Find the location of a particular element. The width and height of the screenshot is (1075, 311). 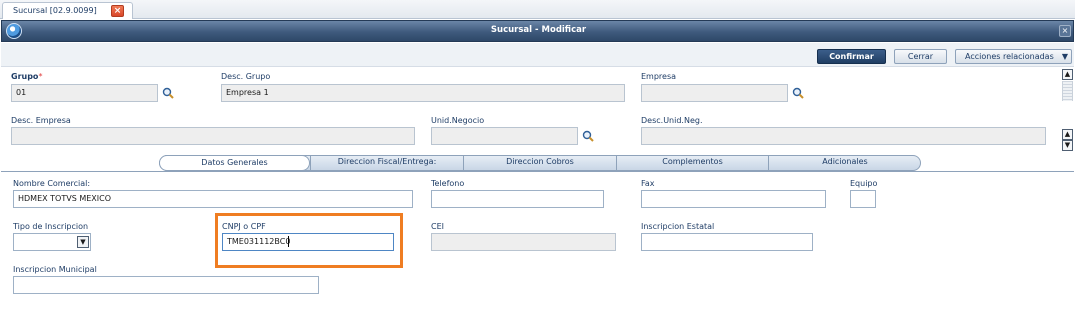

equipo-label: Equipo is located at coordinates (864, 183).